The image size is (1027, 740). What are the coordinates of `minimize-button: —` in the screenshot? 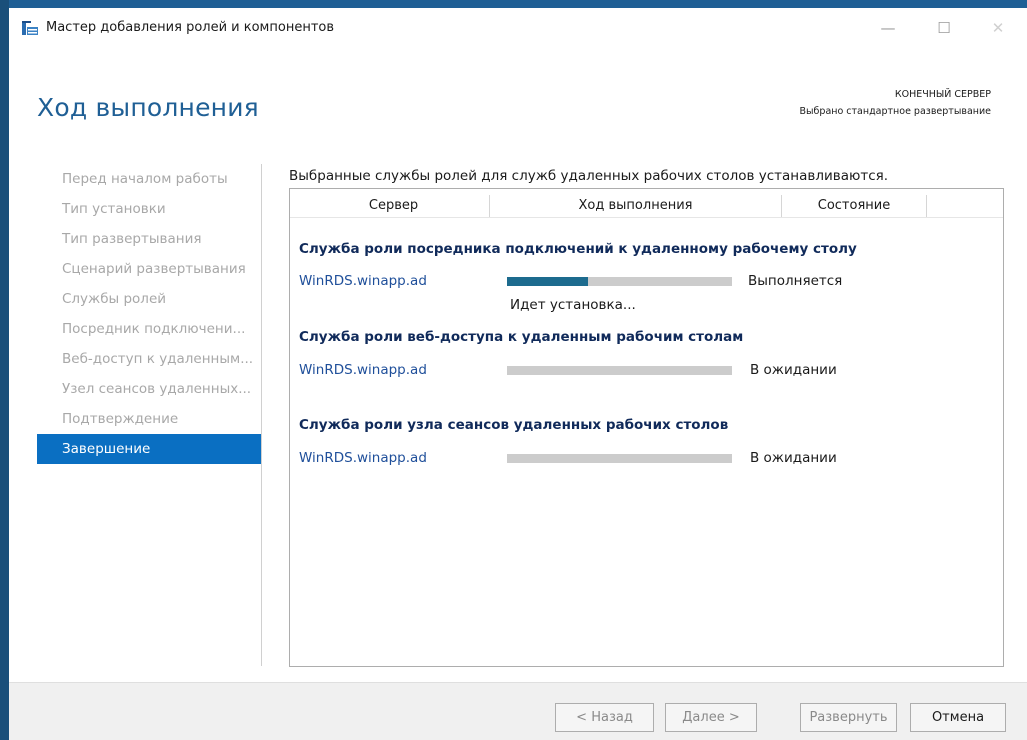 It's located at (888, 28).